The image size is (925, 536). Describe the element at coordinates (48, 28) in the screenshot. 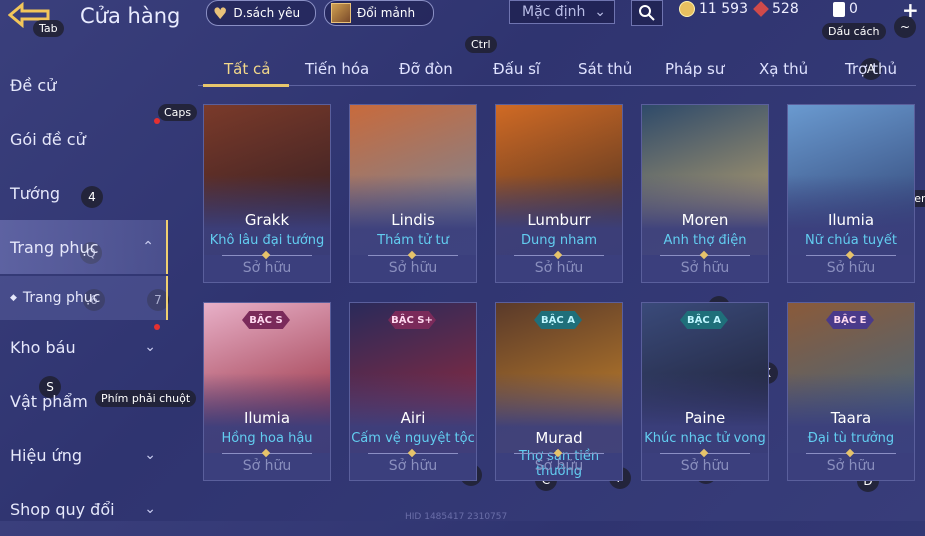

I see `key-hint-tab: Tab` at that location.